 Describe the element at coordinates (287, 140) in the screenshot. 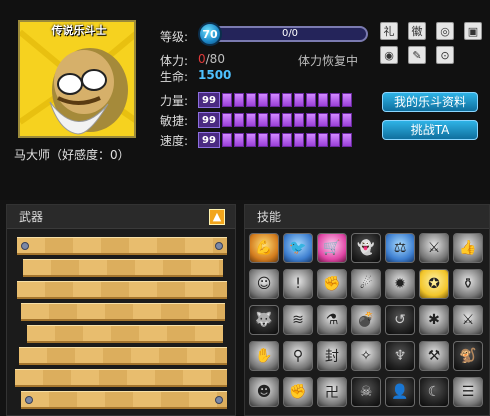

I see `speed-cells` at that location.